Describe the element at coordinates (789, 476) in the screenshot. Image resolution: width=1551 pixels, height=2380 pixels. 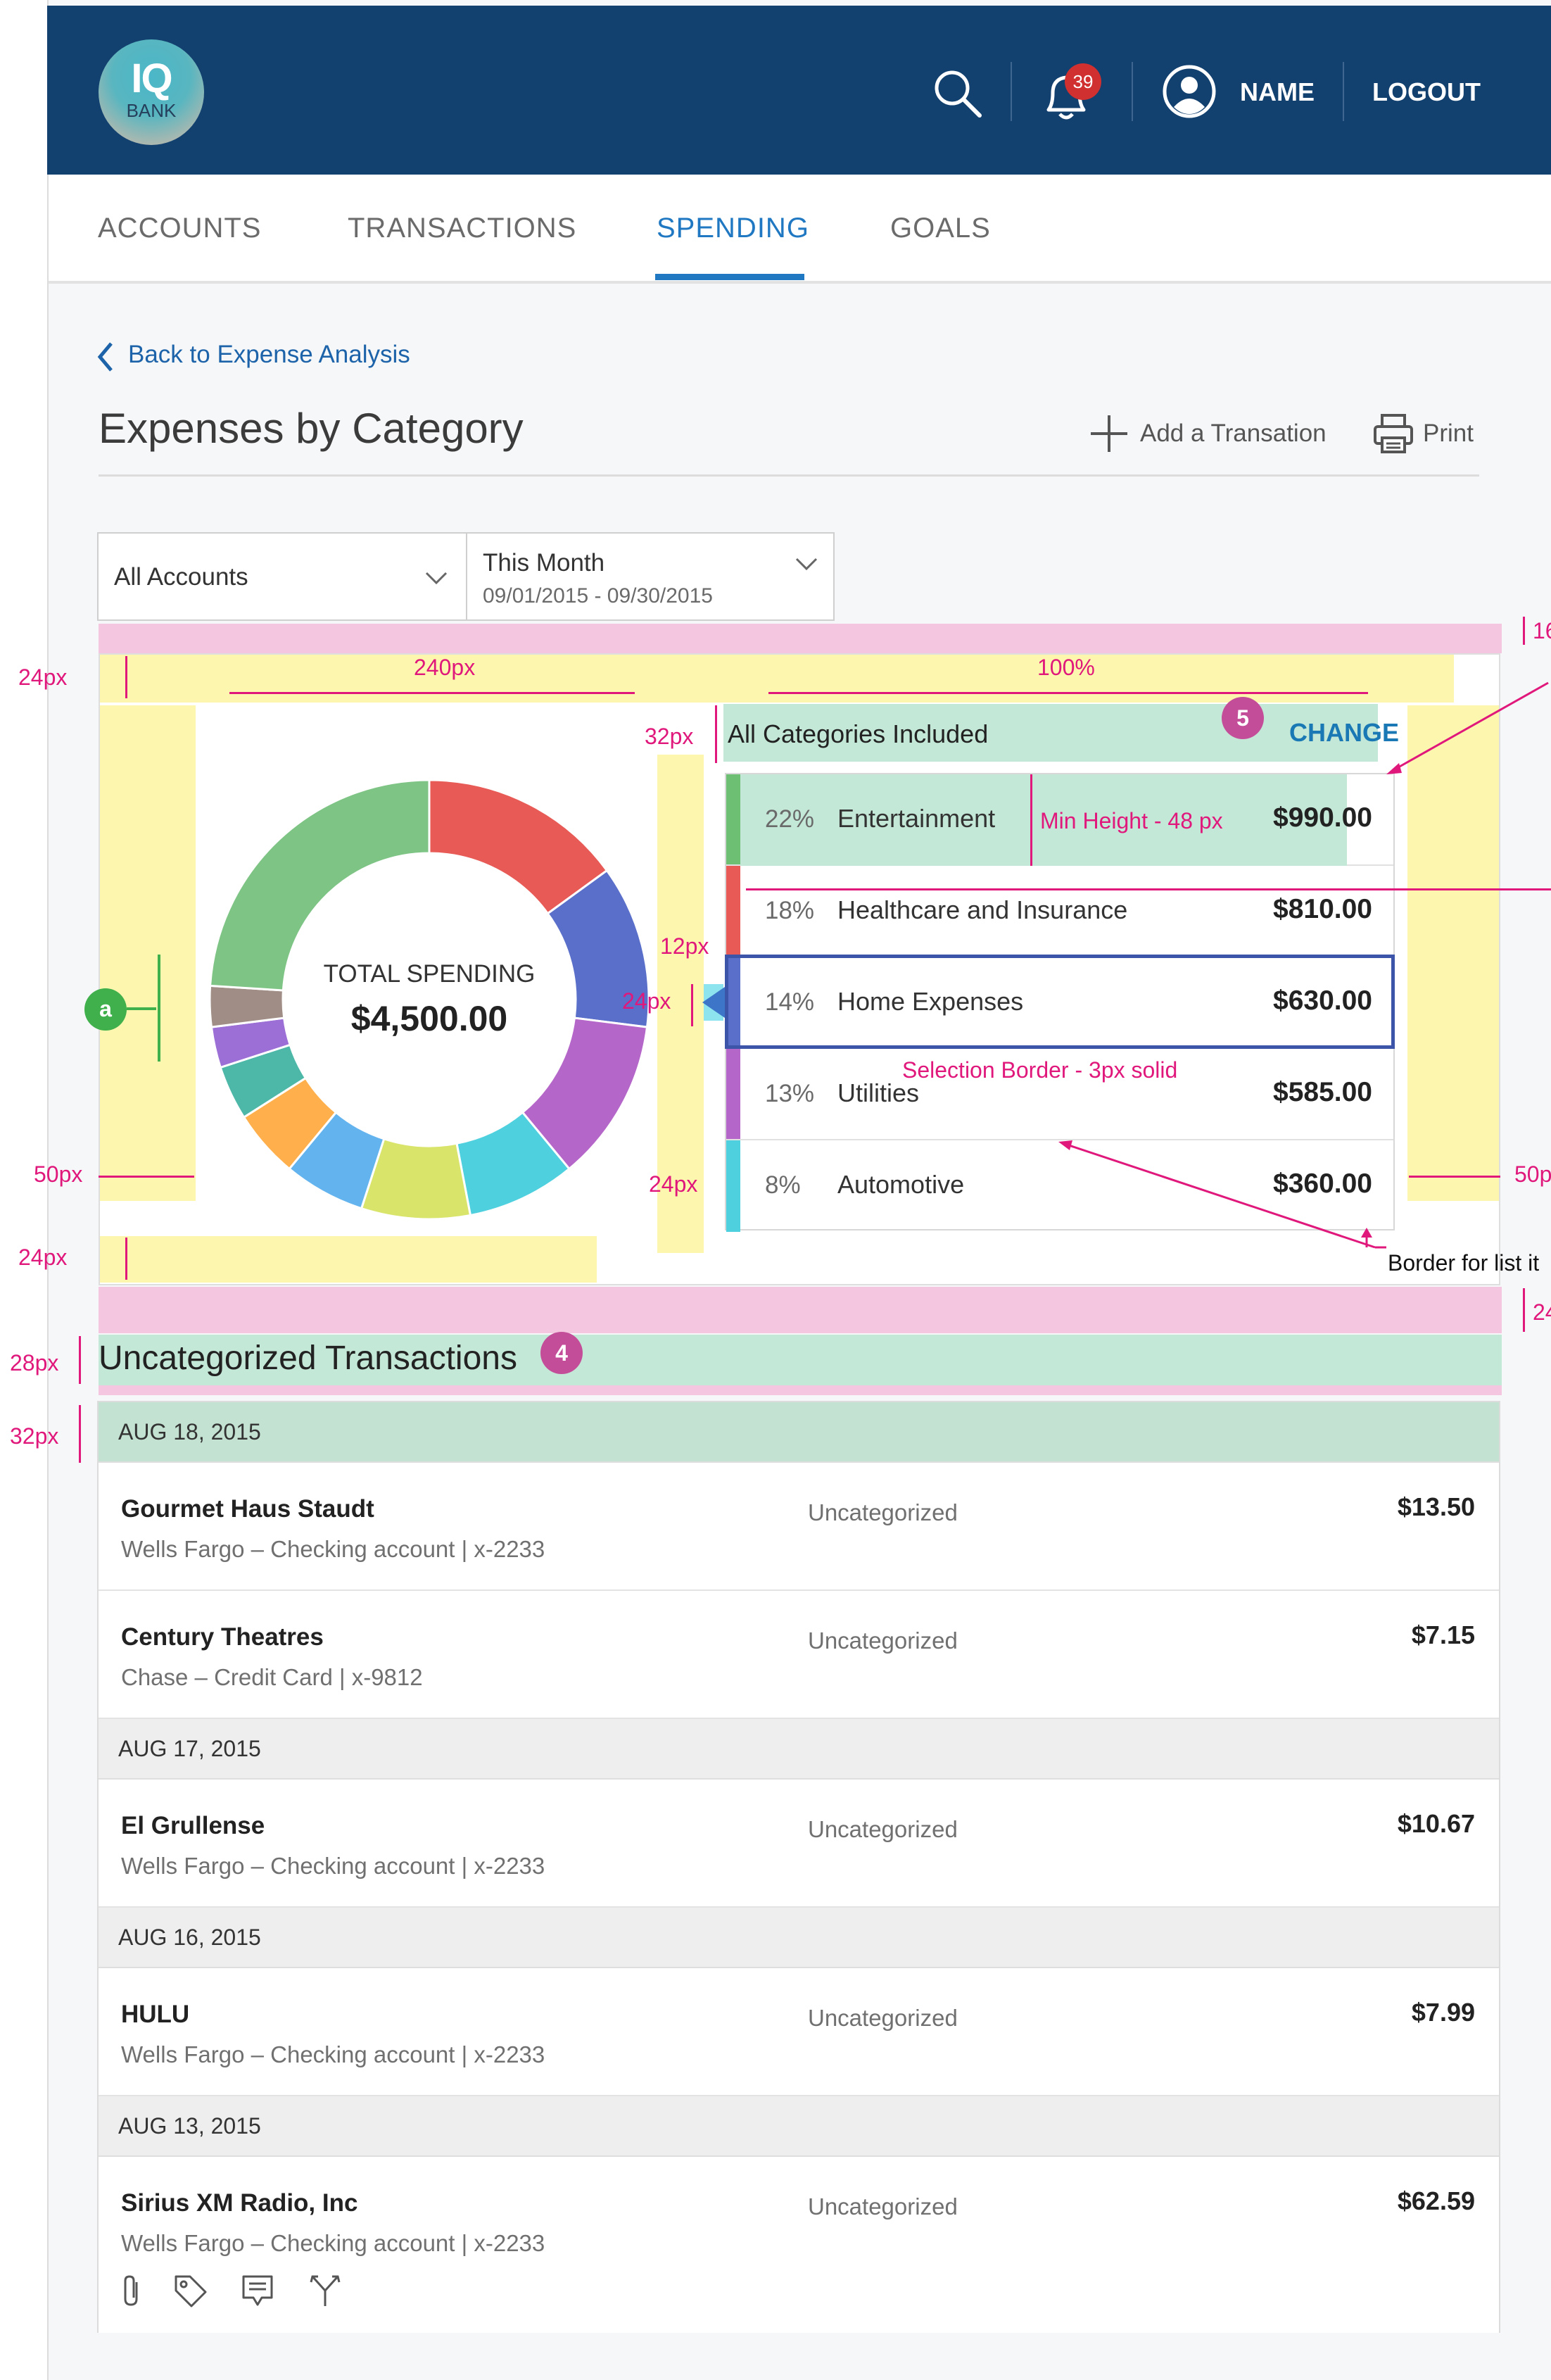
I see `title-divider` at that location.